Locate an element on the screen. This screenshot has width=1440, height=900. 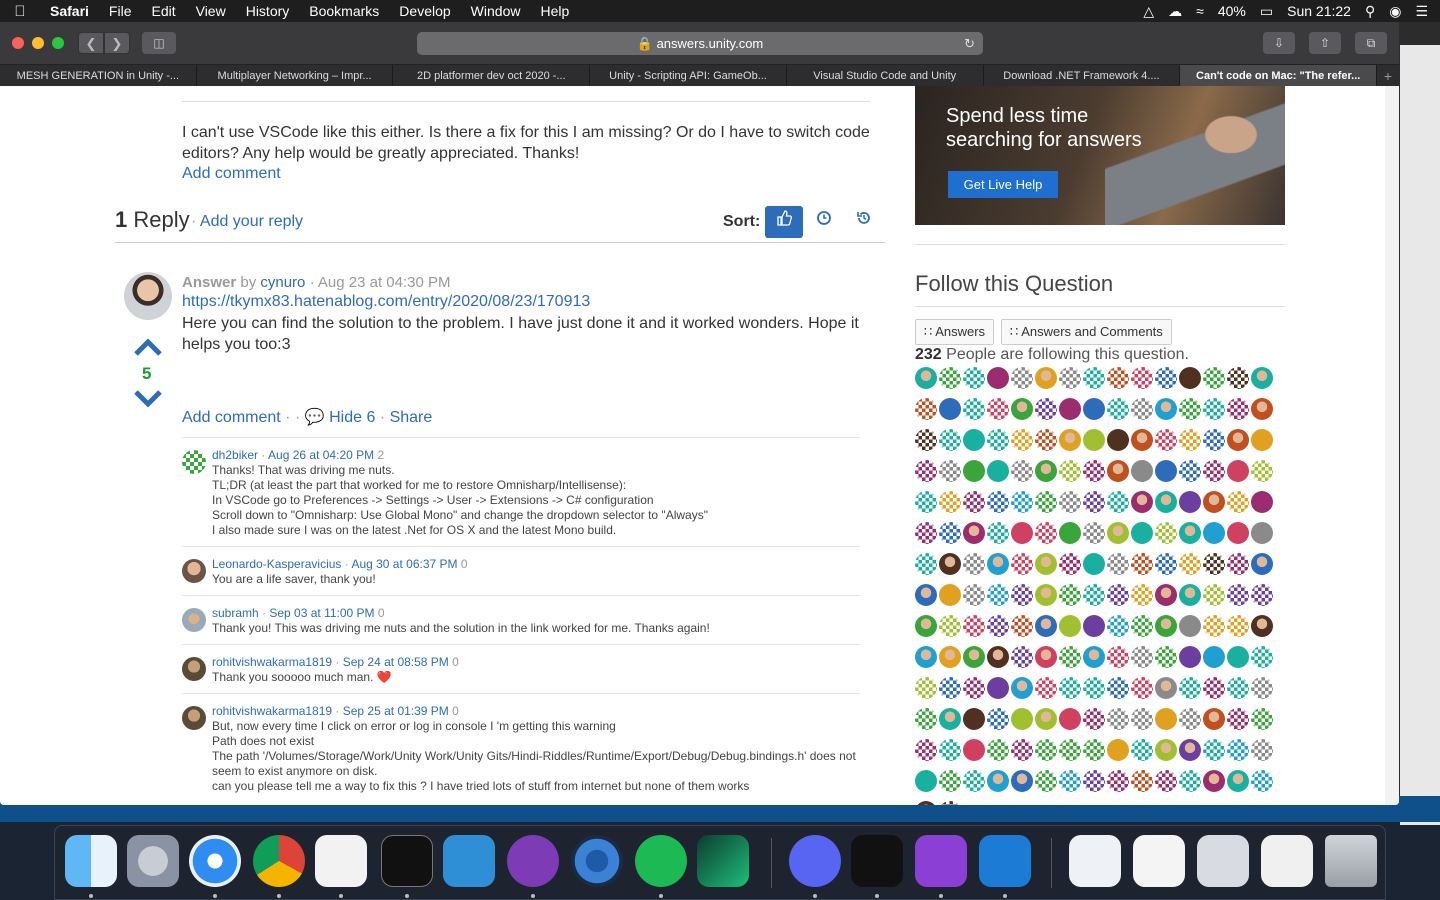
answer-author-avatar is located at coordinates (148, 296).